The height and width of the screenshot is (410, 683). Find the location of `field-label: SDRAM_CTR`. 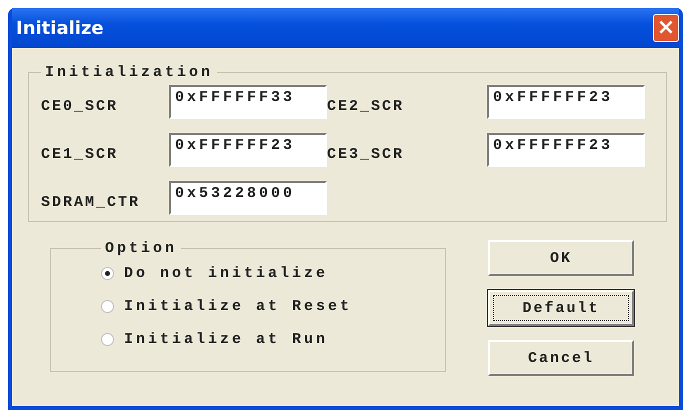

field-label: SDRAM_CTR is located at coordinates (91, 201).